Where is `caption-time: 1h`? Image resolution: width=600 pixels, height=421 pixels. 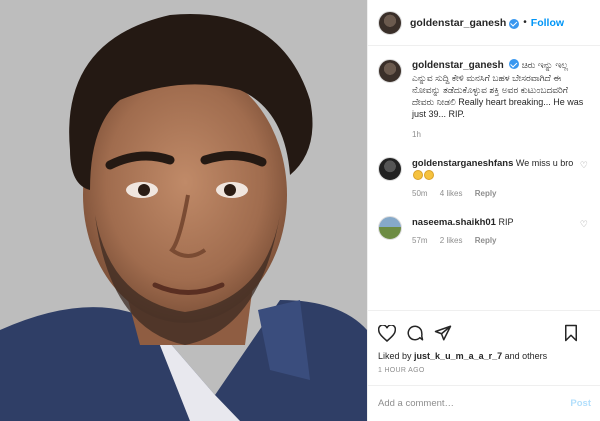
caption-time: 1h is located at coordinates (501, 134).